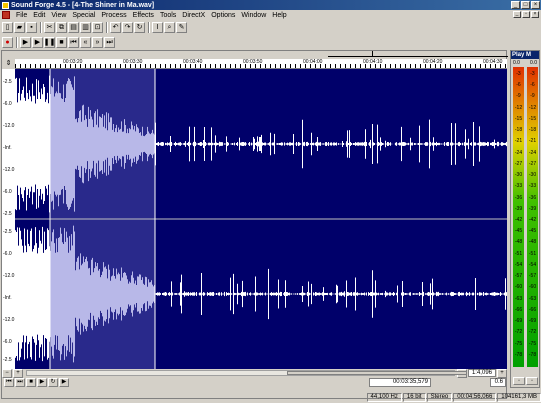 The height and width of the screenshot is (403, 541). Describe the element at coordinates (64, 382) in the screenshot. I see `doc-play-all-icon: ▶` at that location.